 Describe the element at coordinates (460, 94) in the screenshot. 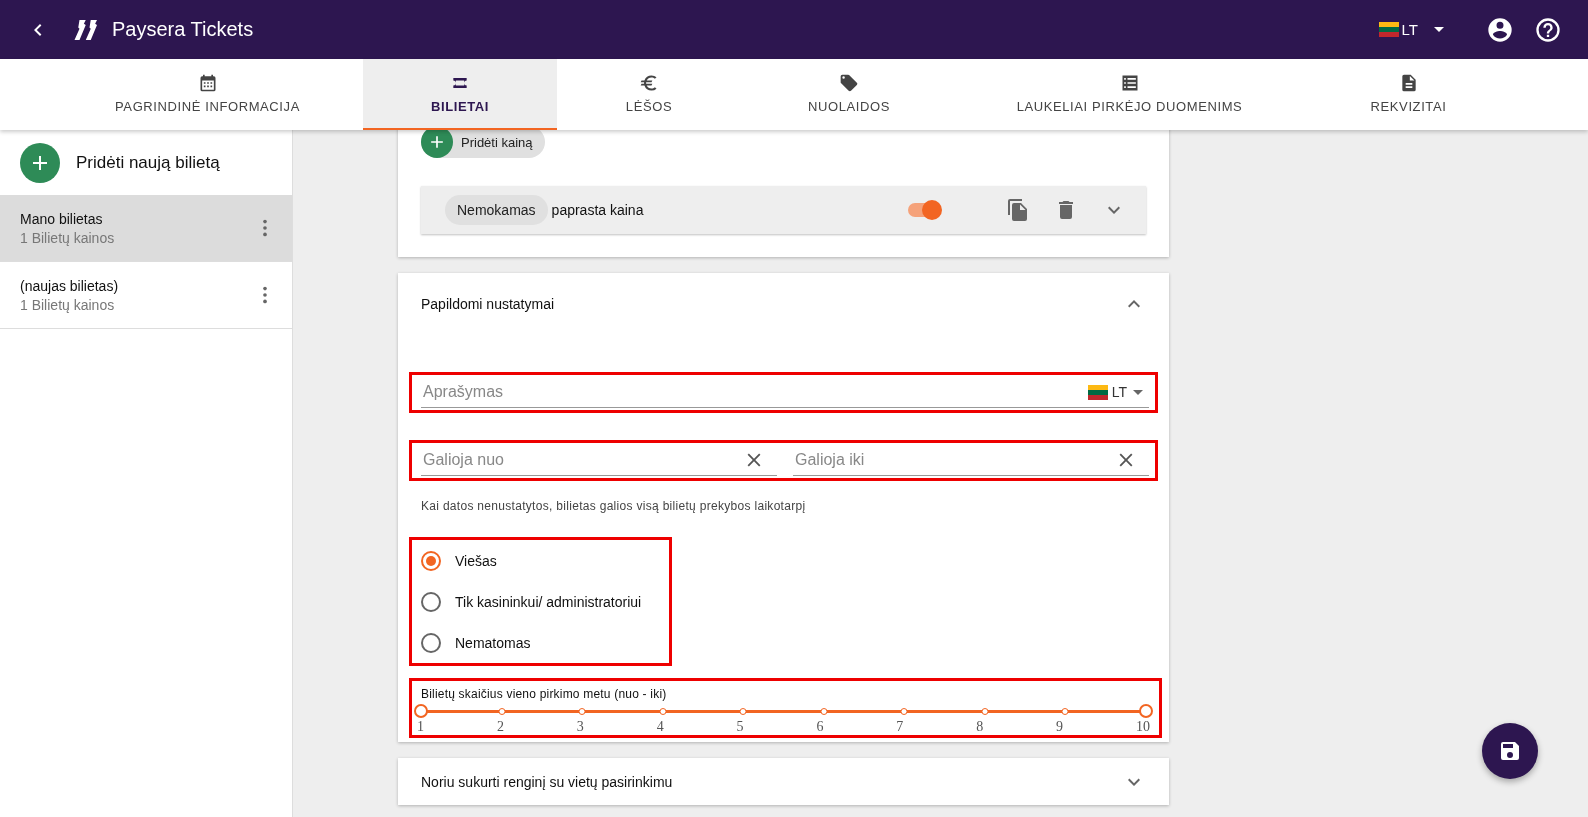

I see `tab: BILIETAI` at that location.